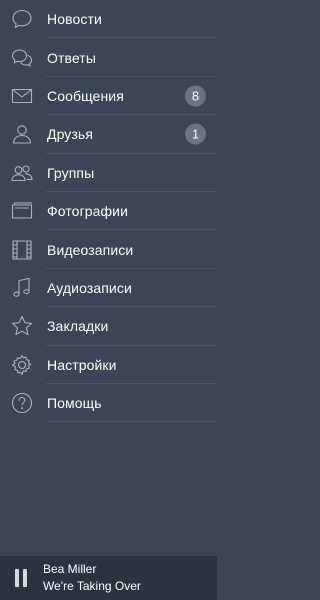 The image size is (320, 600). Describe the element at coordinates (22, 326) in the screenshot. I see `star-icon` at that location.